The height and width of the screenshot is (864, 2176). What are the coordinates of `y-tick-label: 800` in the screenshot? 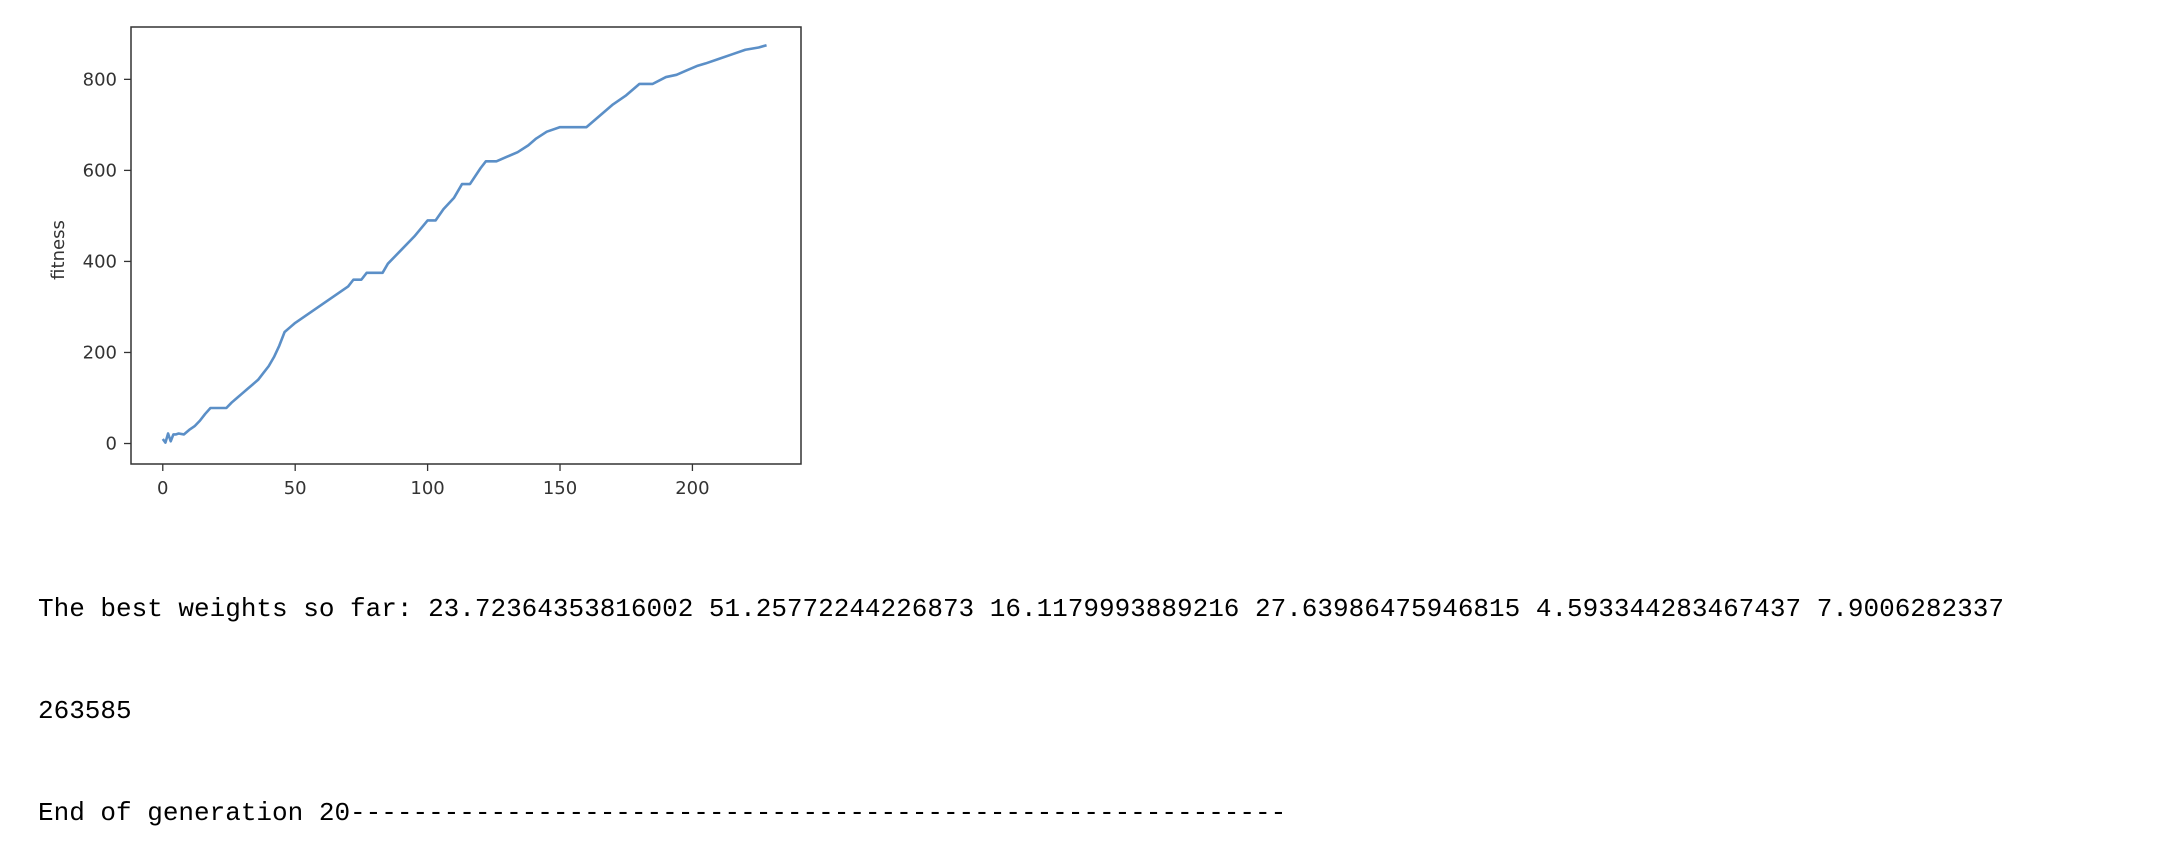 It's located at (100, 79).